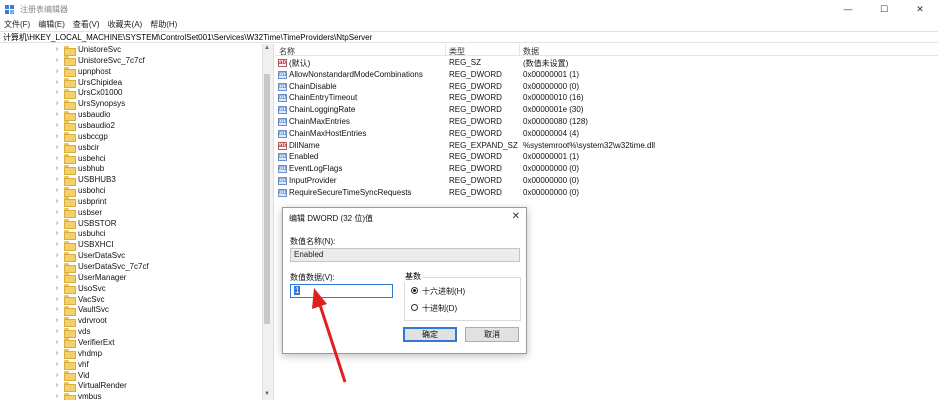  What do you see at coordinates (83, 343) in the screenshot?
I see `tree-item: › VerifierExt` at bounding box center [83, 343].